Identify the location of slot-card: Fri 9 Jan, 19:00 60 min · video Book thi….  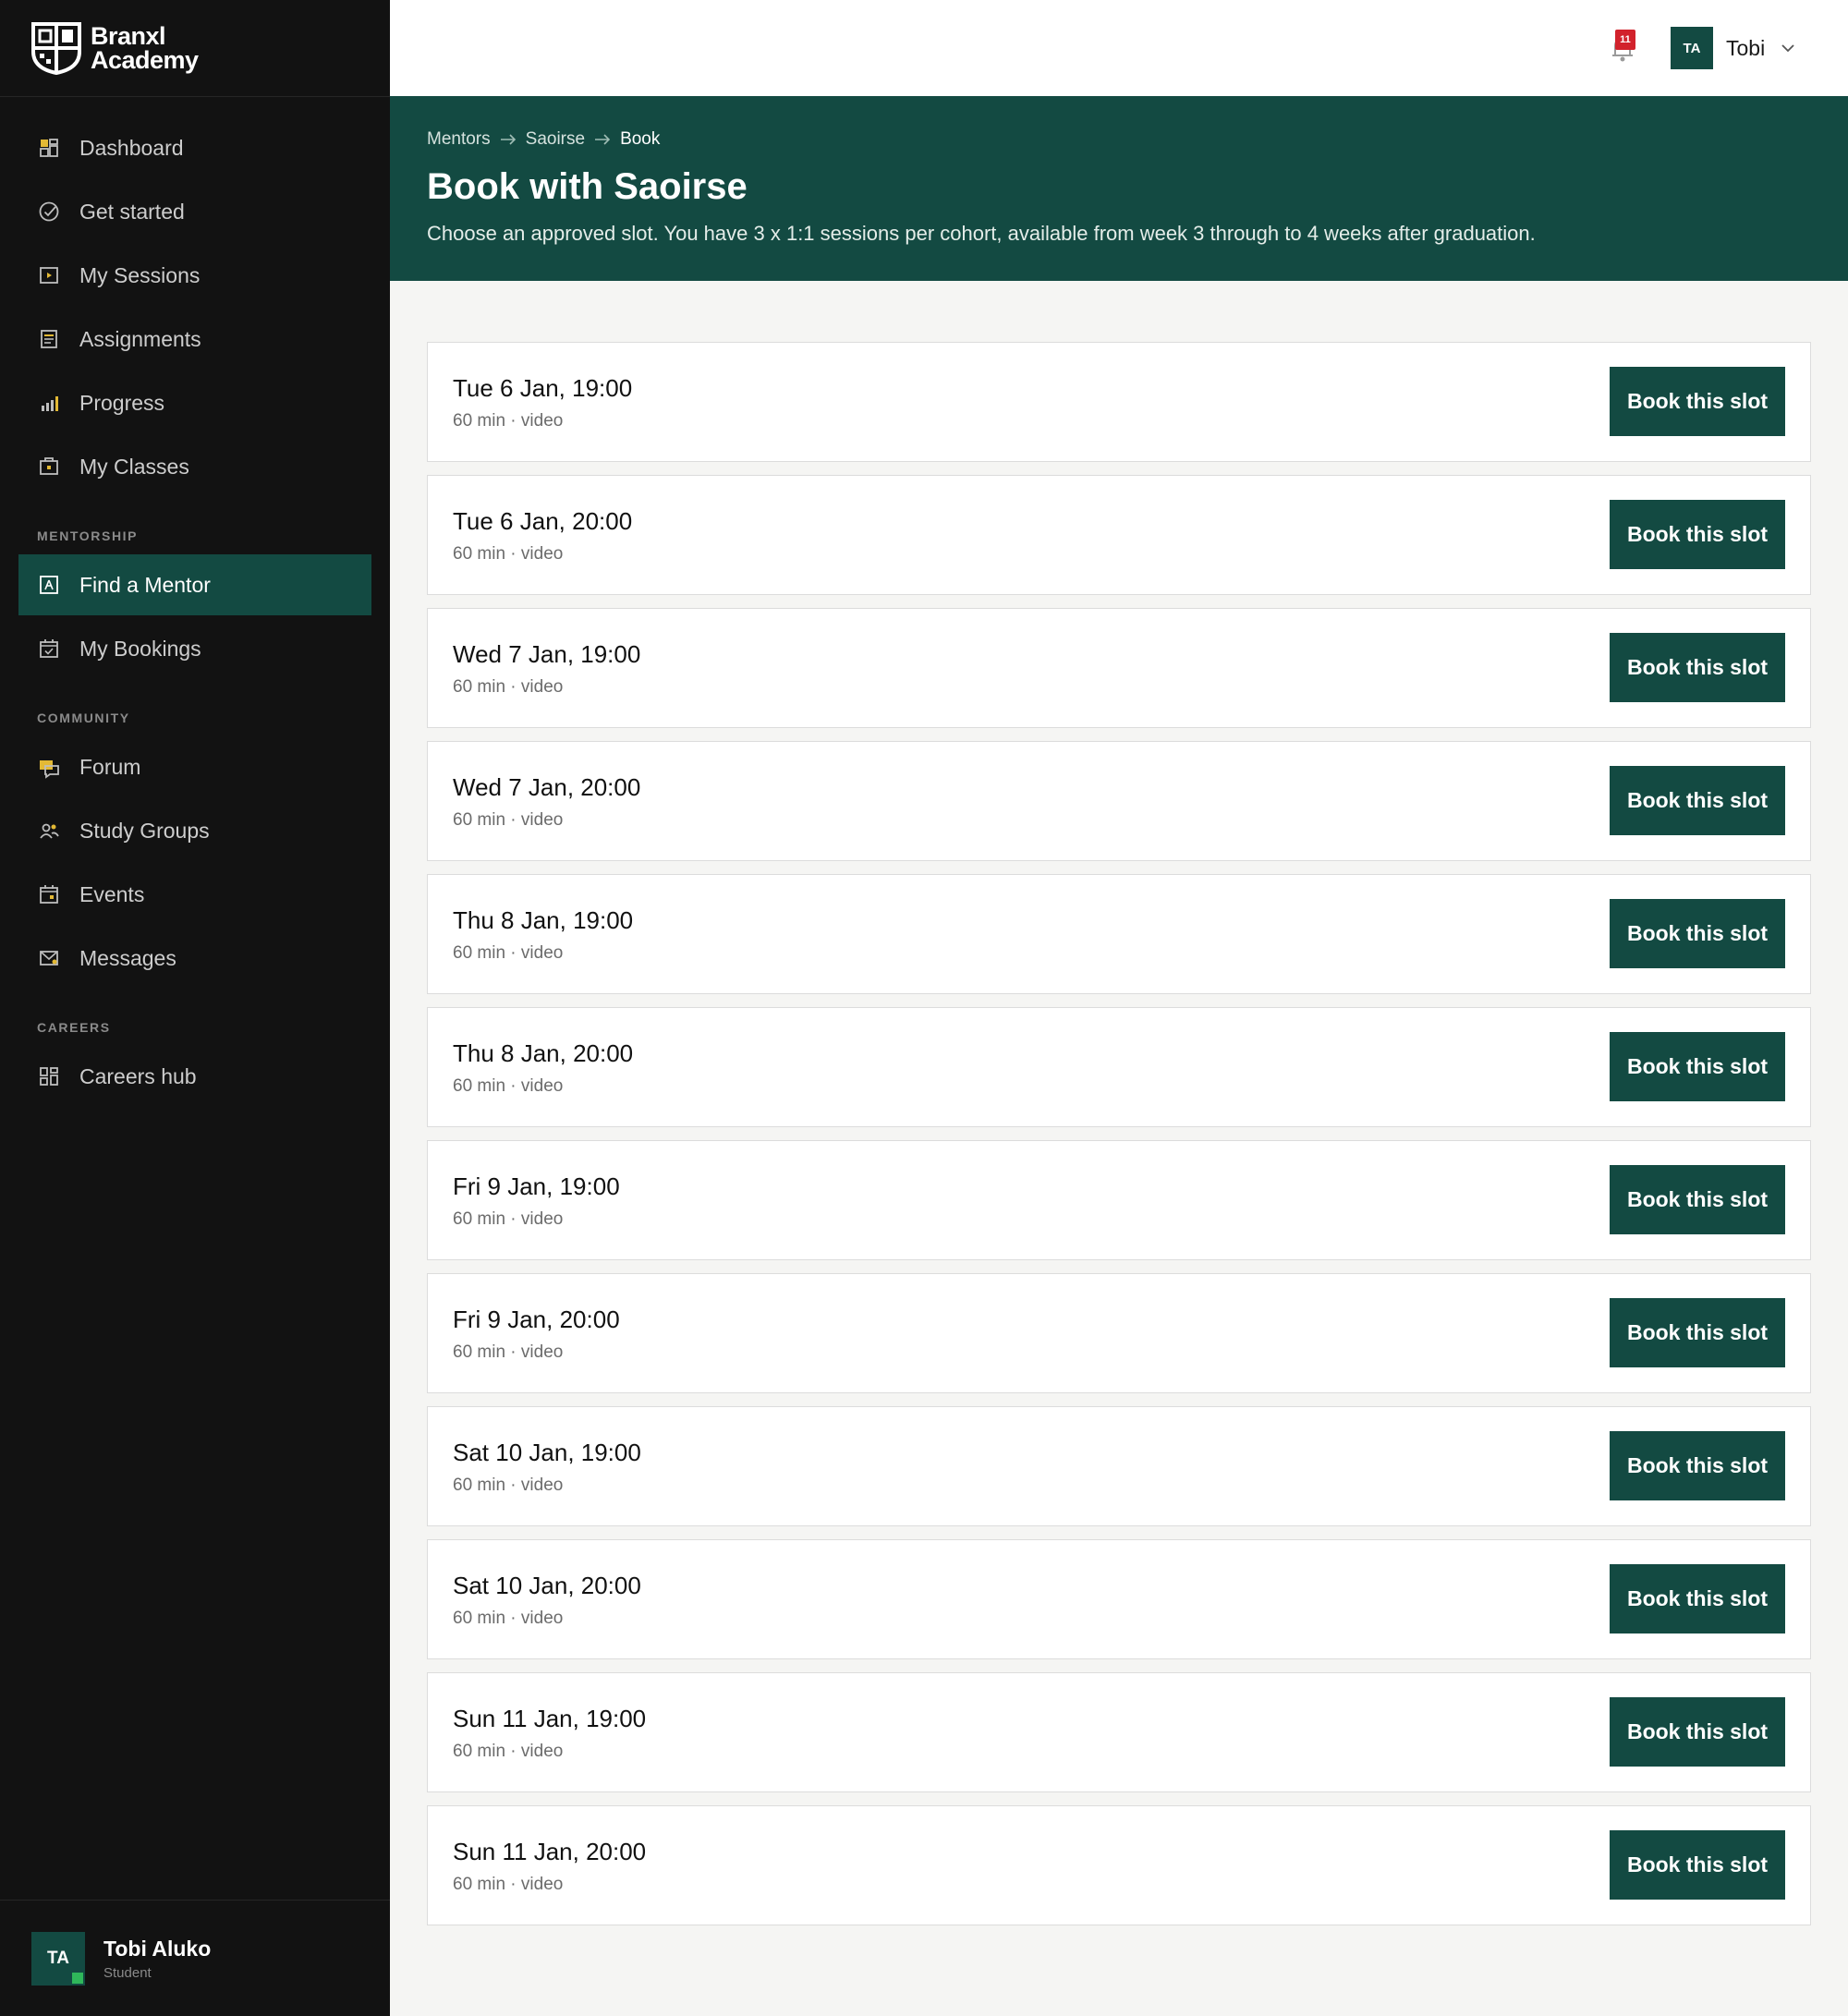
(1119, 1200).